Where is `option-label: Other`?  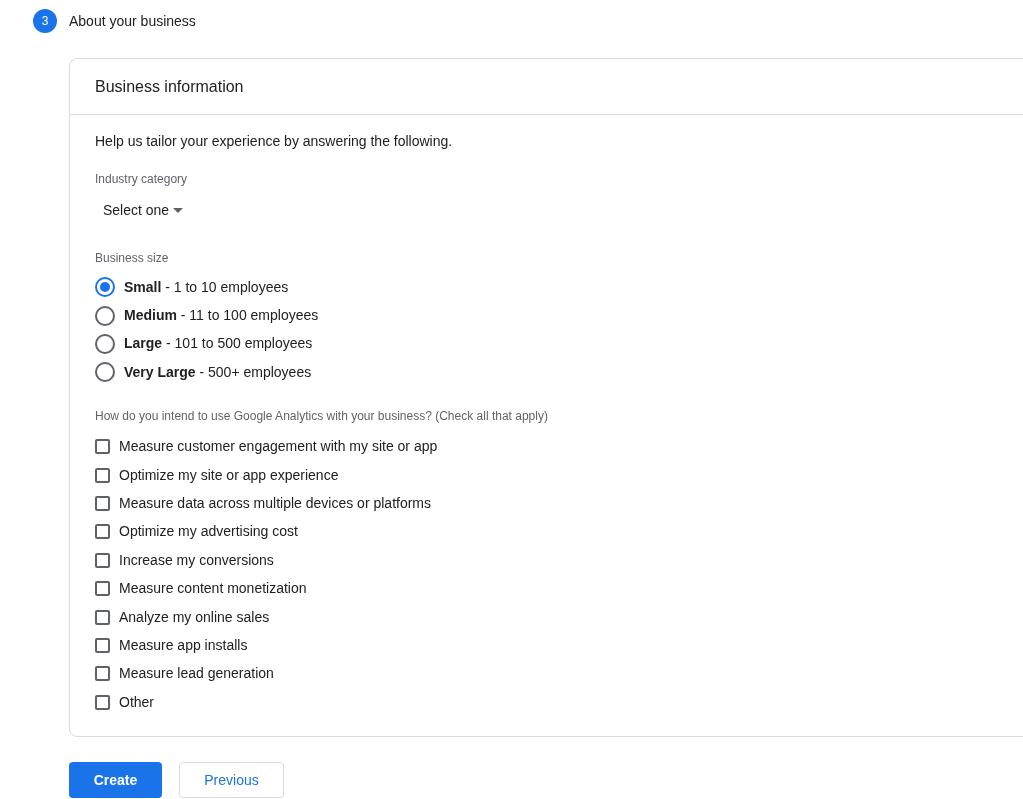
option-label: Other is located at coordinates (136, 702).